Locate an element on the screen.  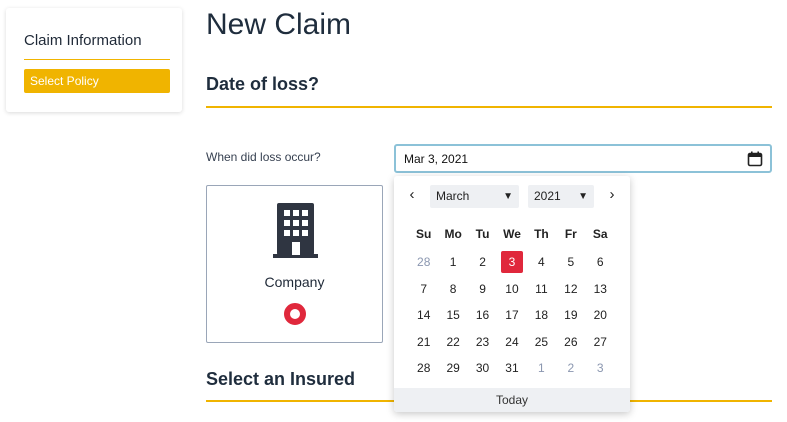
calendar-day-number: 6 is located at coordinates (600, 262).